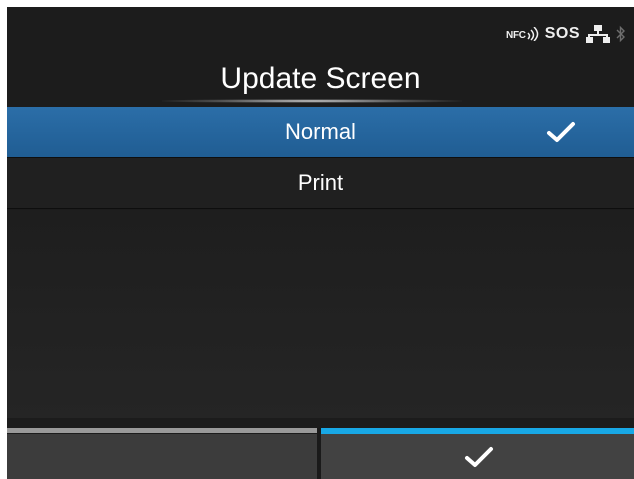 The width and height of the screenshot is (634, 479). Describe the element at coordinates (598, 34) in the screenshot. I see `network-icon` at that location.